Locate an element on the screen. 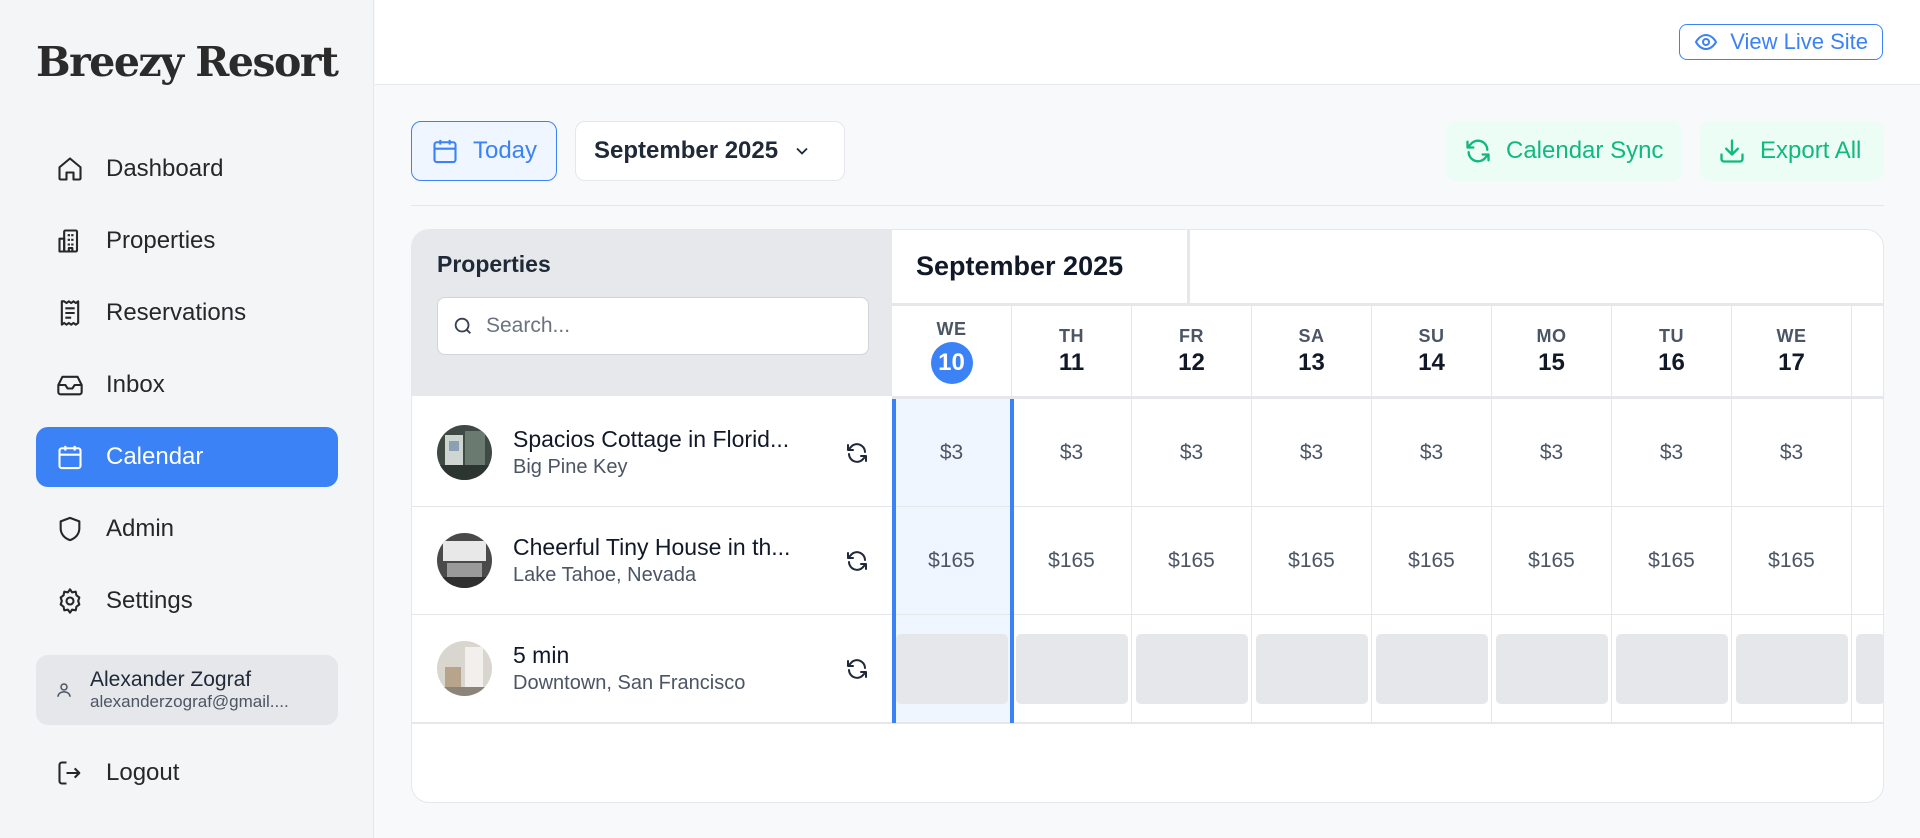 This screenshot has height=838, width=1920. day-of-week: SA is located at coordinates (1311, 335).